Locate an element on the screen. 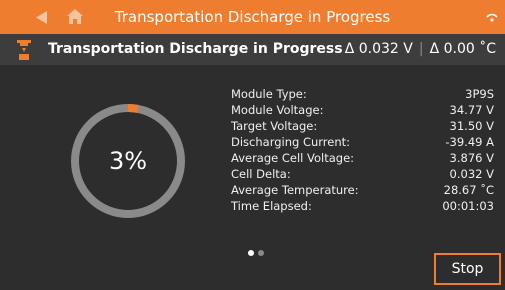 The height and width of the screenshot is (290, 505). detail-label: Cell Delta: is located at coordinates (261, 174).